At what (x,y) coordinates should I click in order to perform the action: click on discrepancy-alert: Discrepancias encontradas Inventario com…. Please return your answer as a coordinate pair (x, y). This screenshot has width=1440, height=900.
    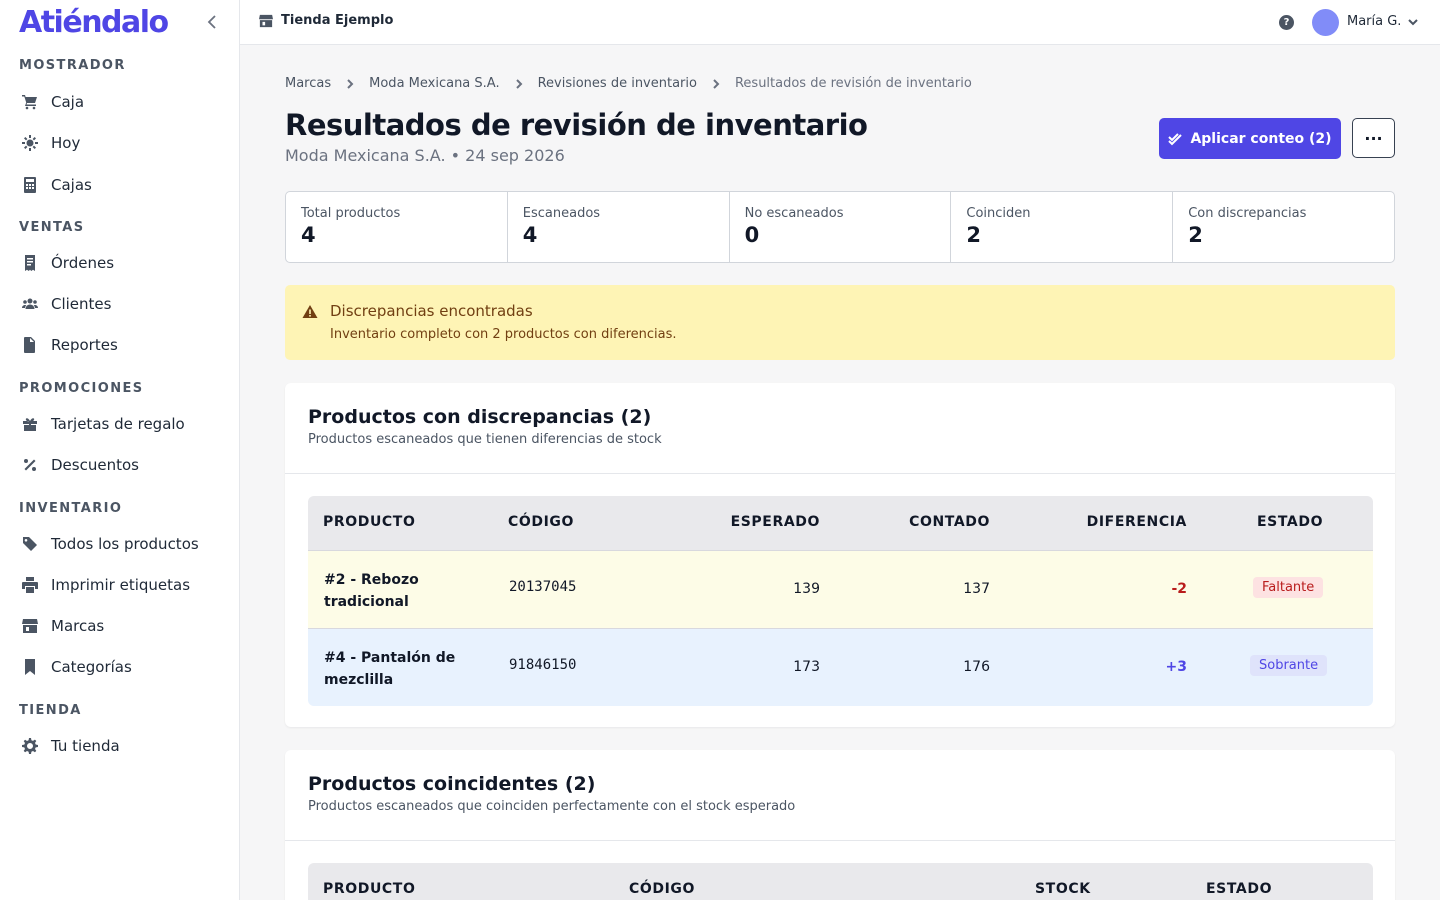
    Looking at the image, I should click on (840, 322).